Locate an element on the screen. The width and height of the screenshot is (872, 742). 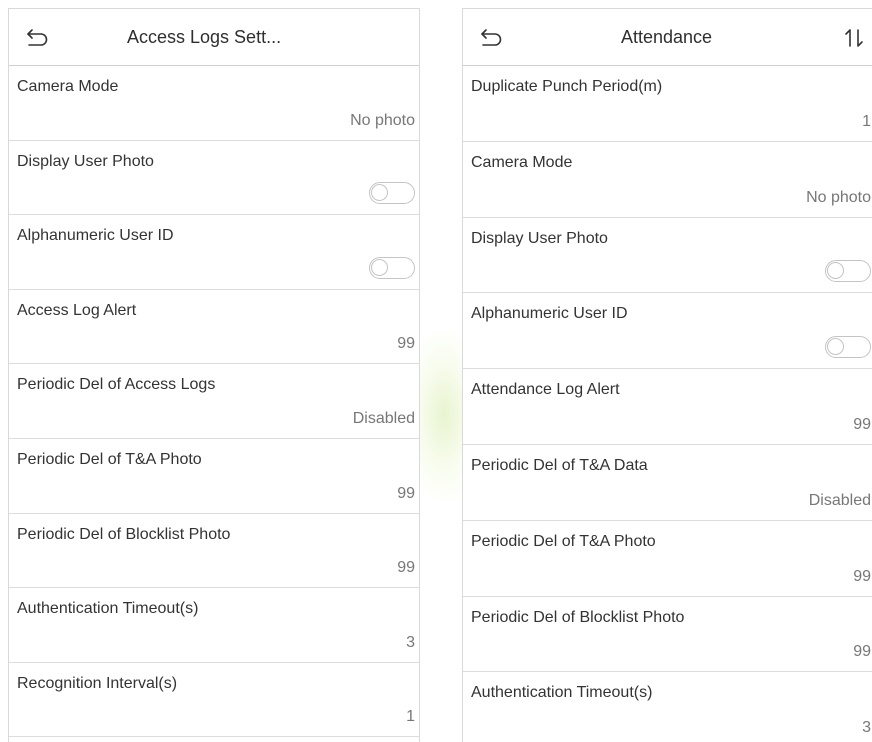
header-bar: Attendance is located at coordinates (667, 37).